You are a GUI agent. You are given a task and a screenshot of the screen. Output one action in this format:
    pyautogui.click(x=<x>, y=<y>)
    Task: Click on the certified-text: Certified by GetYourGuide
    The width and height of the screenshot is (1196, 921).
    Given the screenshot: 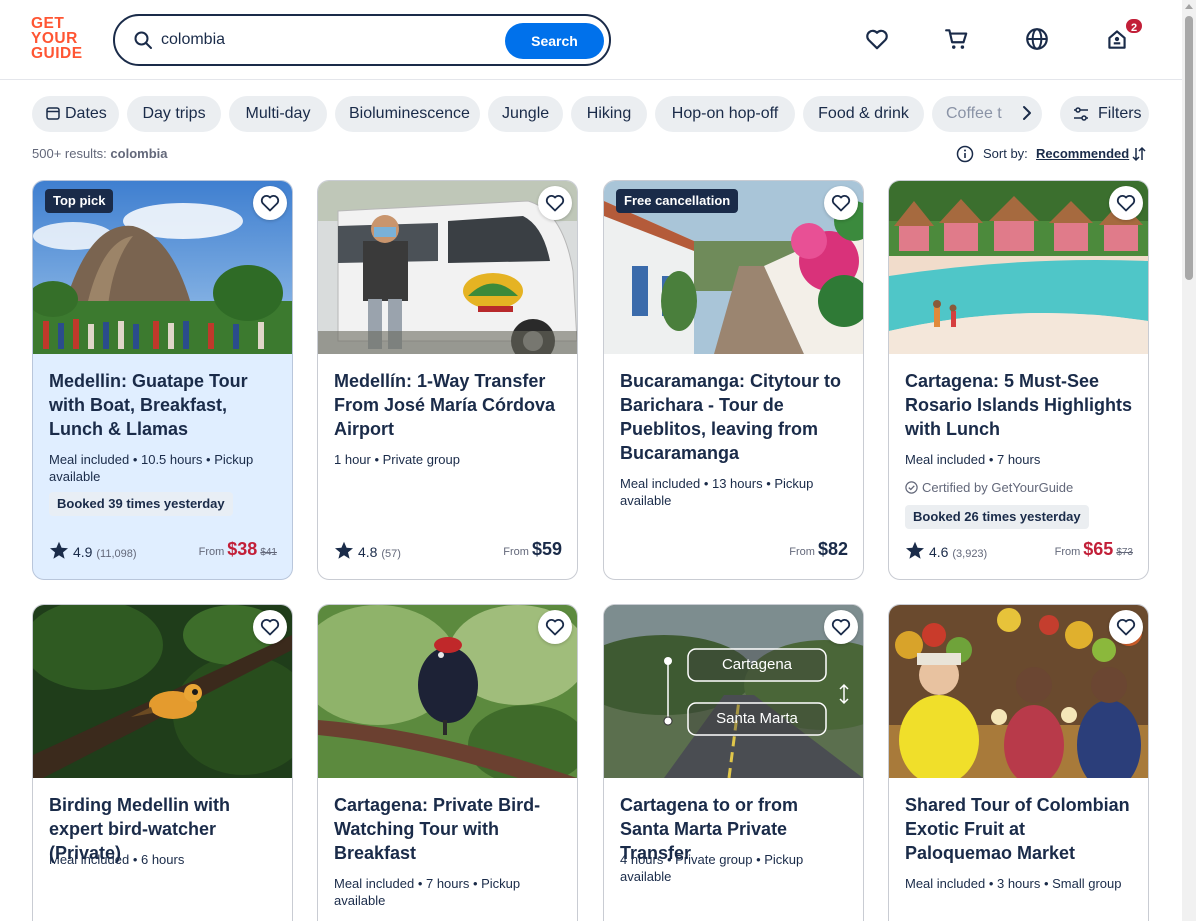 What is the action you would take?
    pyautogui.click(x=998, y=487)
    